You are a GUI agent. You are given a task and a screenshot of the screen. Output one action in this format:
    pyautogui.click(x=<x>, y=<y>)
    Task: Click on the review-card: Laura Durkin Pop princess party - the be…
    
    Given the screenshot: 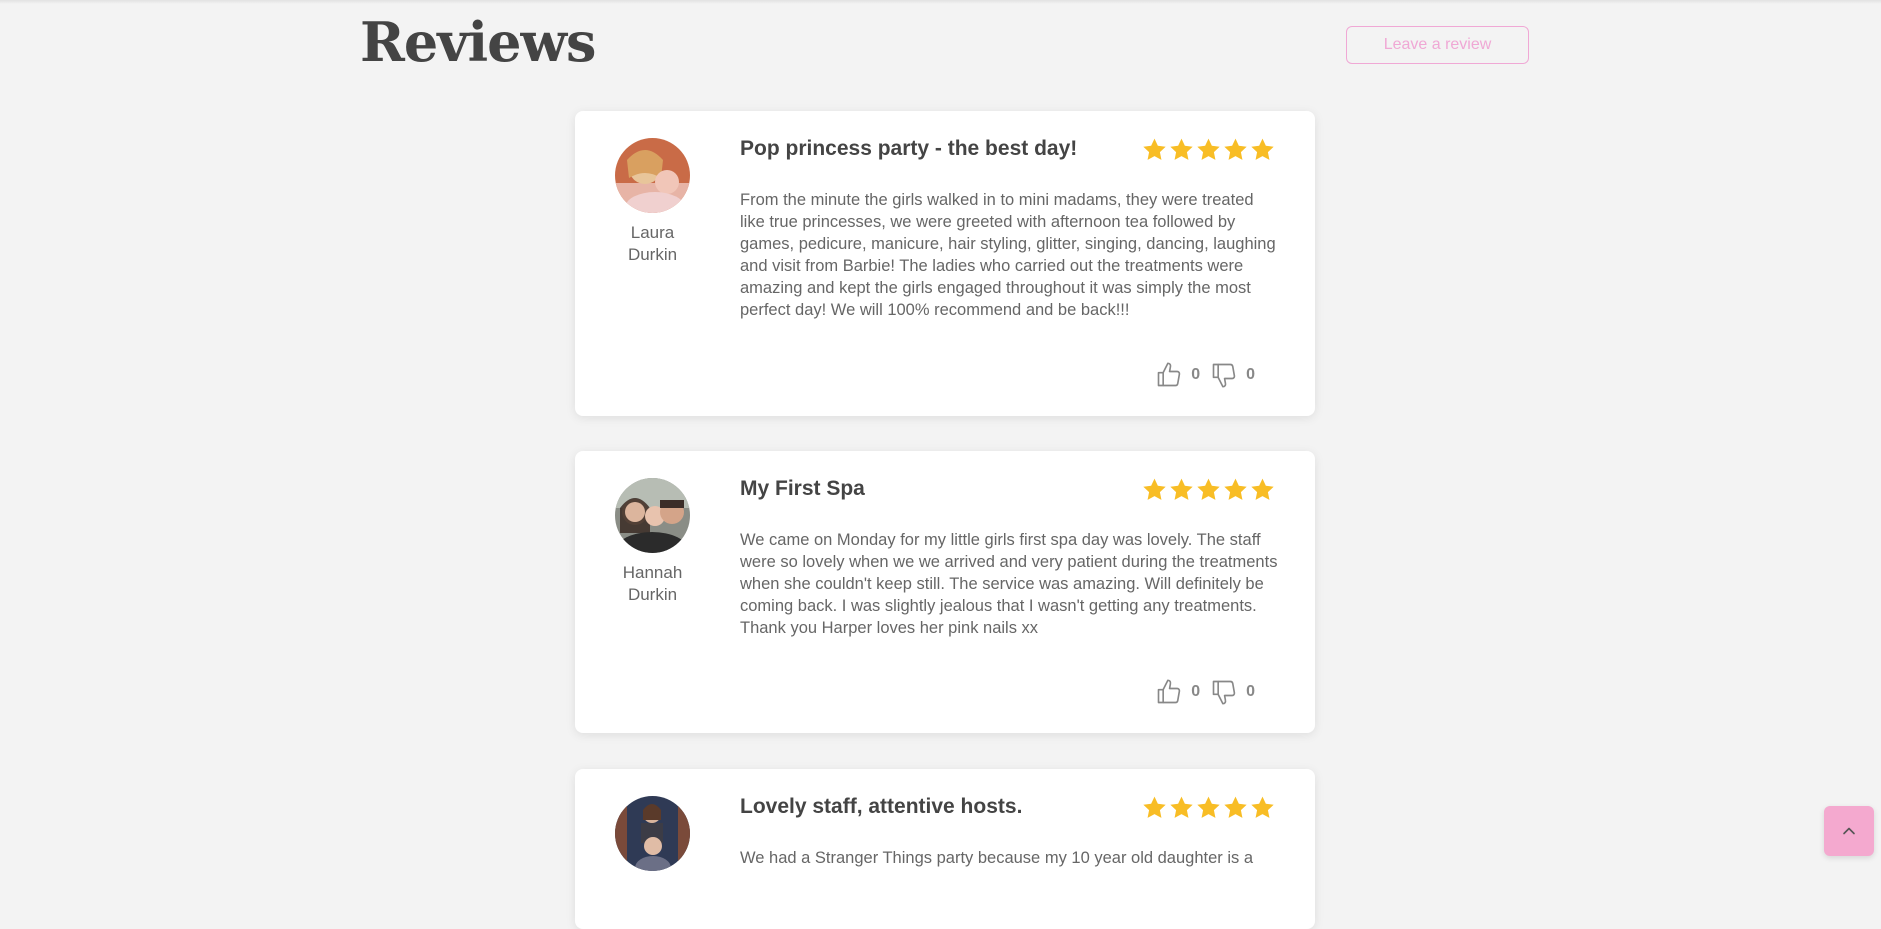 What is the action you would take?
    pyautogui.click(x=945, y=263)
    